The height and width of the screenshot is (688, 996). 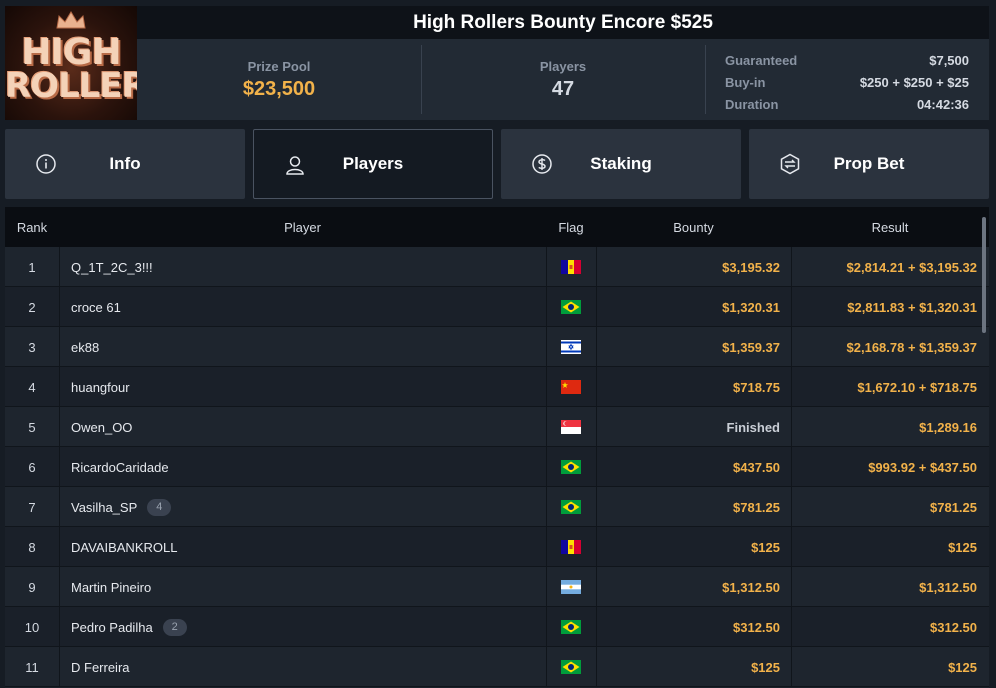 I want to click on player-name: RicardoCaridade, so click(x=120, y=467).